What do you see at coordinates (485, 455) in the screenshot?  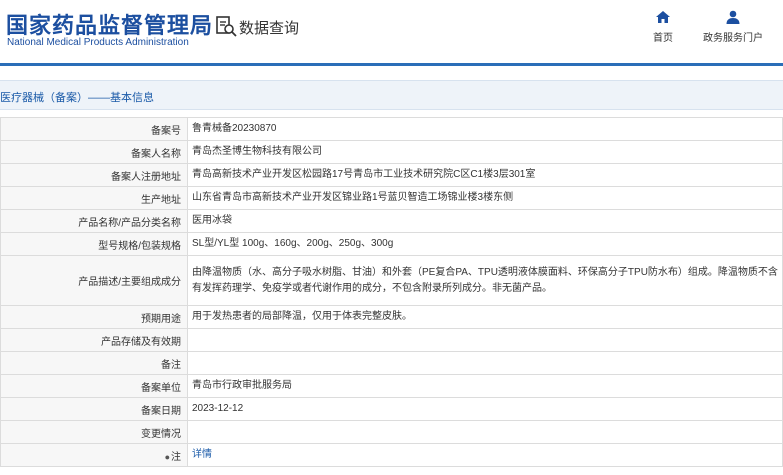 I see `row-value: 详情` at bounding box center [485, 455].